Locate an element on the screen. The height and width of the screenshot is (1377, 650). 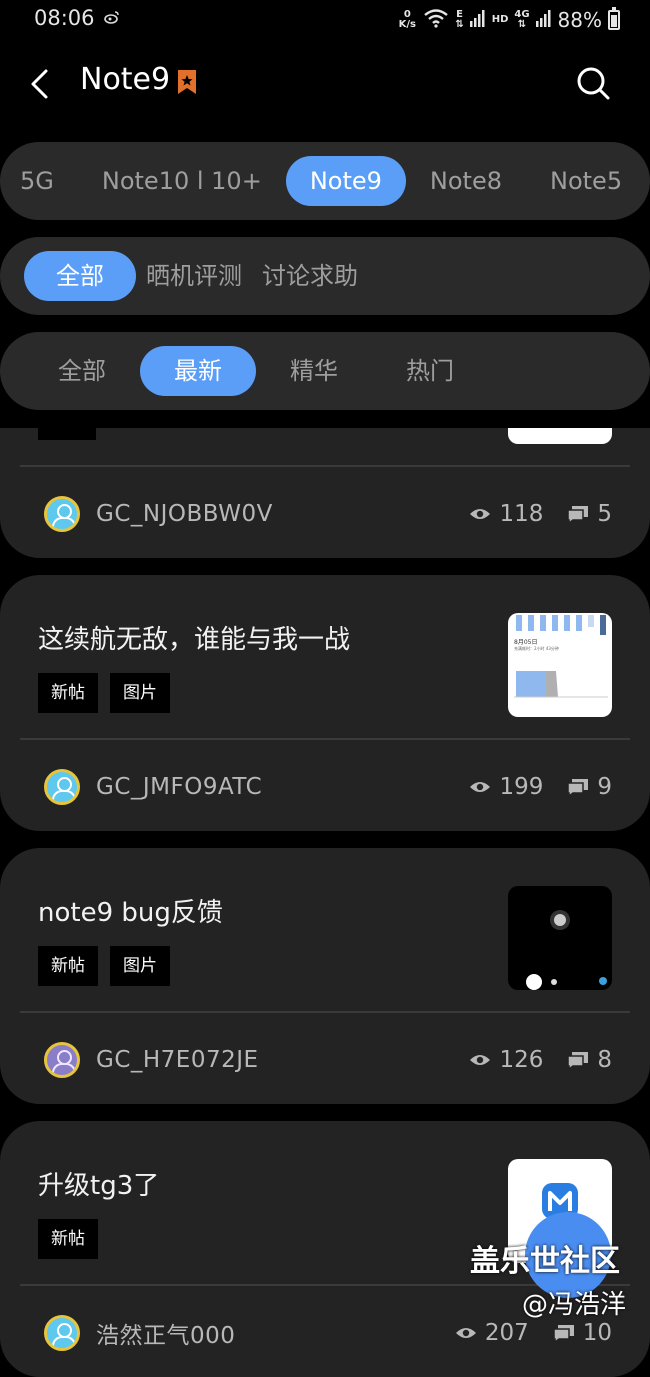
battery-icon is located at coordinates (614, 18).